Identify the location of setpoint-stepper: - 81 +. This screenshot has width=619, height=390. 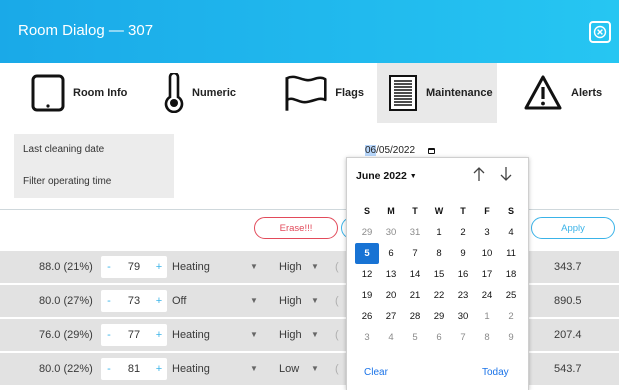
(134, 369).